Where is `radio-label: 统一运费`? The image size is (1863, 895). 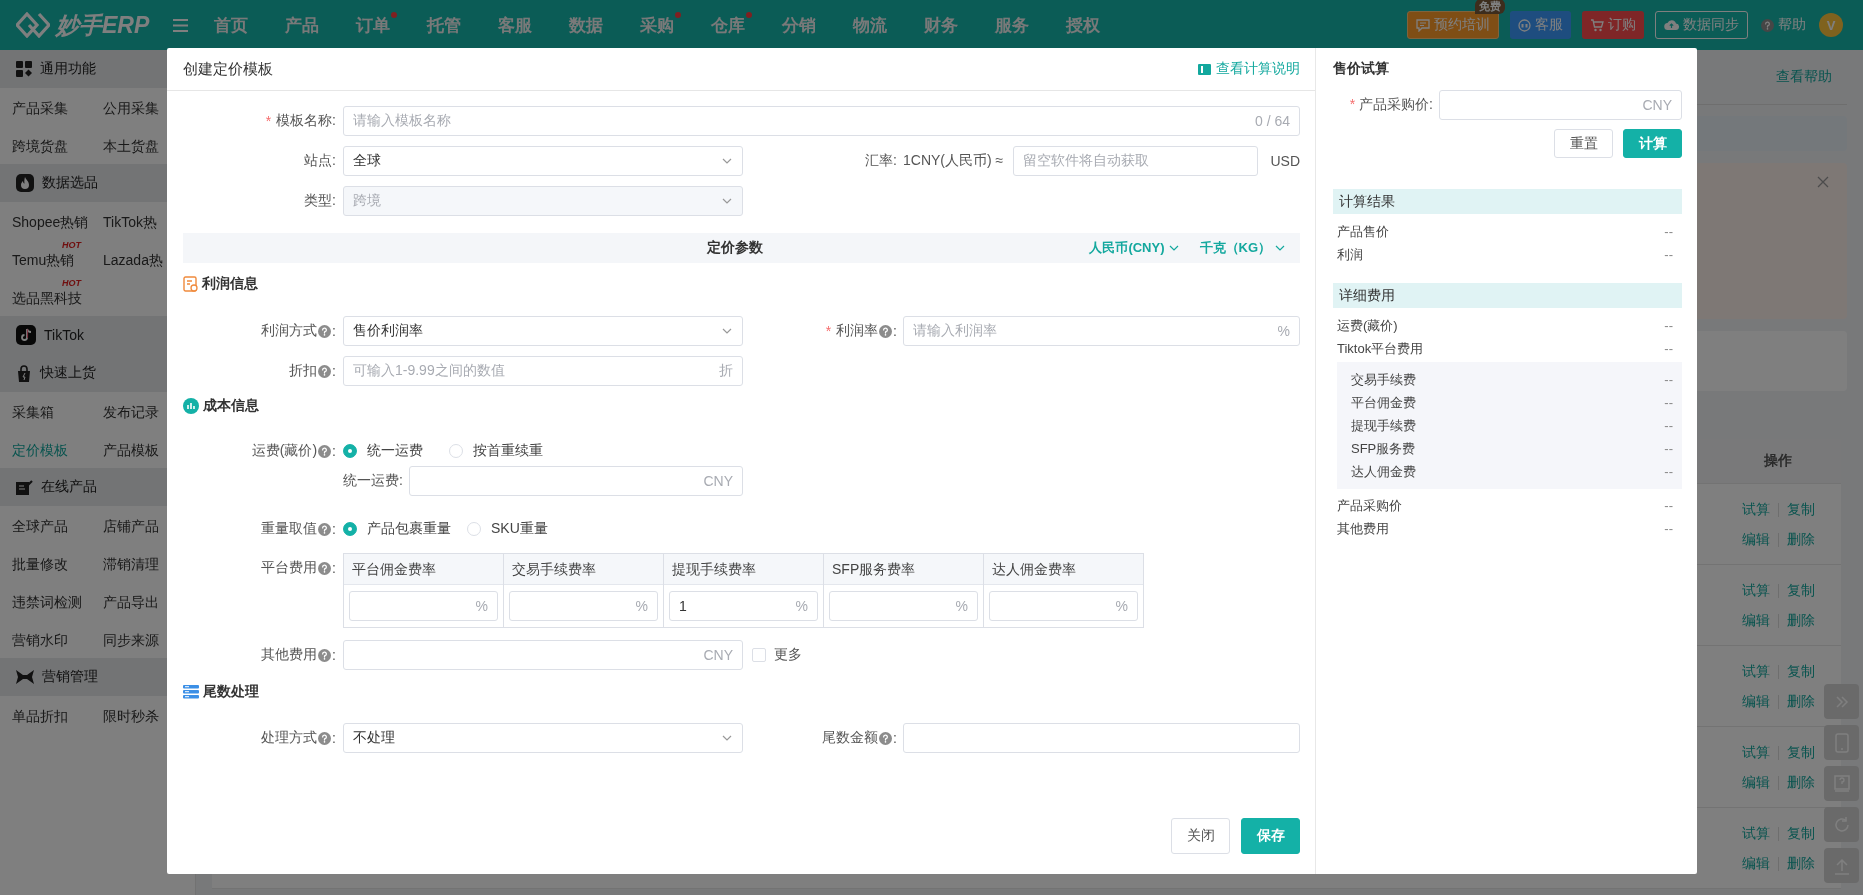 radio-label: 统一运费 is located at coordinates (395, 451).